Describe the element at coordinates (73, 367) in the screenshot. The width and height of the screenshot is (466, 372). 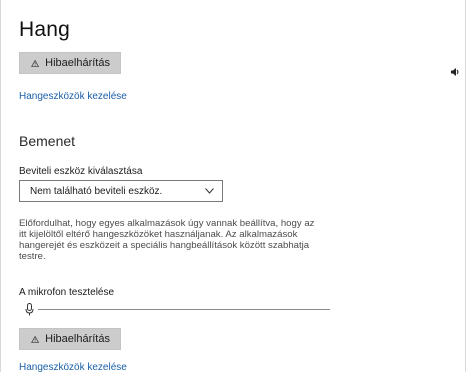
I see `input-manage-devices-link: Hangeszközök kezelése` at that location.